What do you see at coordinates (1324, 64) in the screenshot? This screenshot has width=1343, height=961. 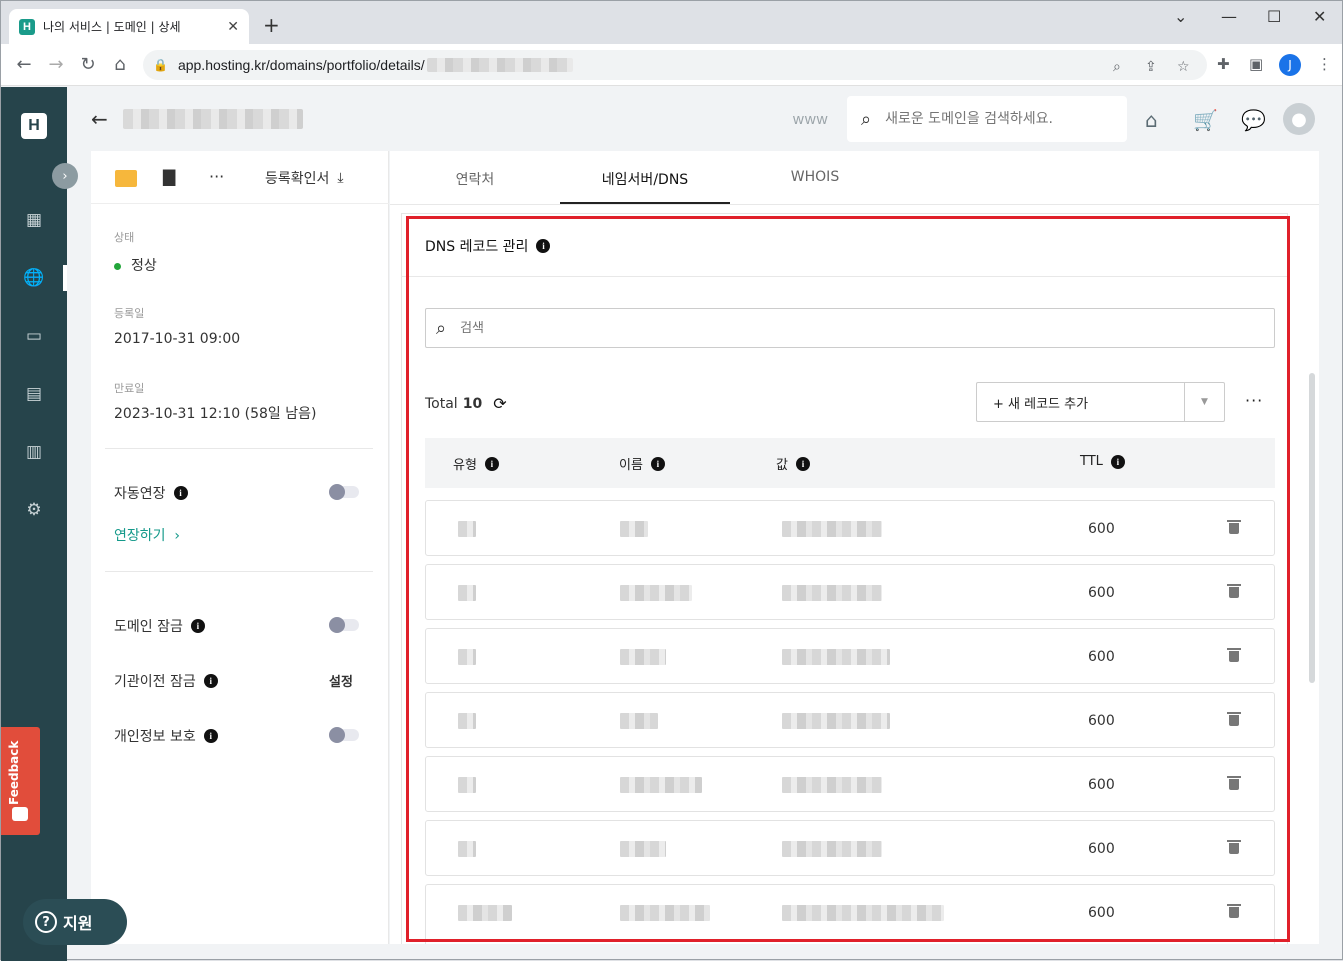 I see `browser-menu-icon: ⋮` at bounding box center [1324, 64].